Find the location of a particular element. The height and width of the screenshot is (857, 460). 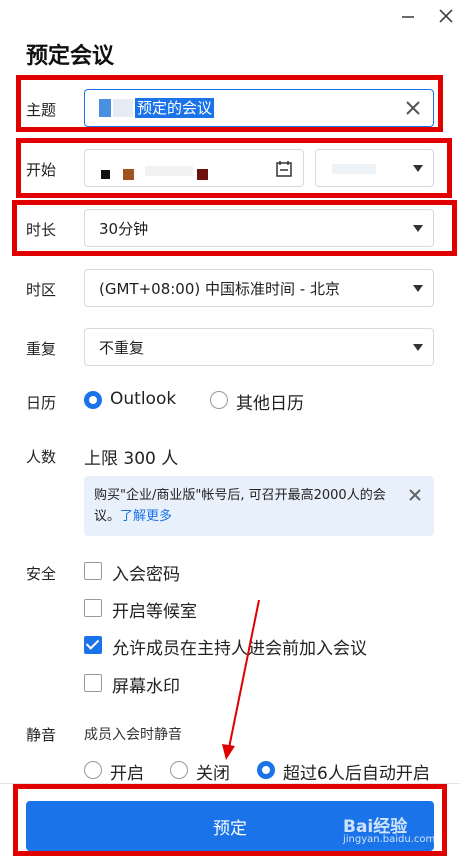

calendar-option-outlook is located at coordinates (93, 400).